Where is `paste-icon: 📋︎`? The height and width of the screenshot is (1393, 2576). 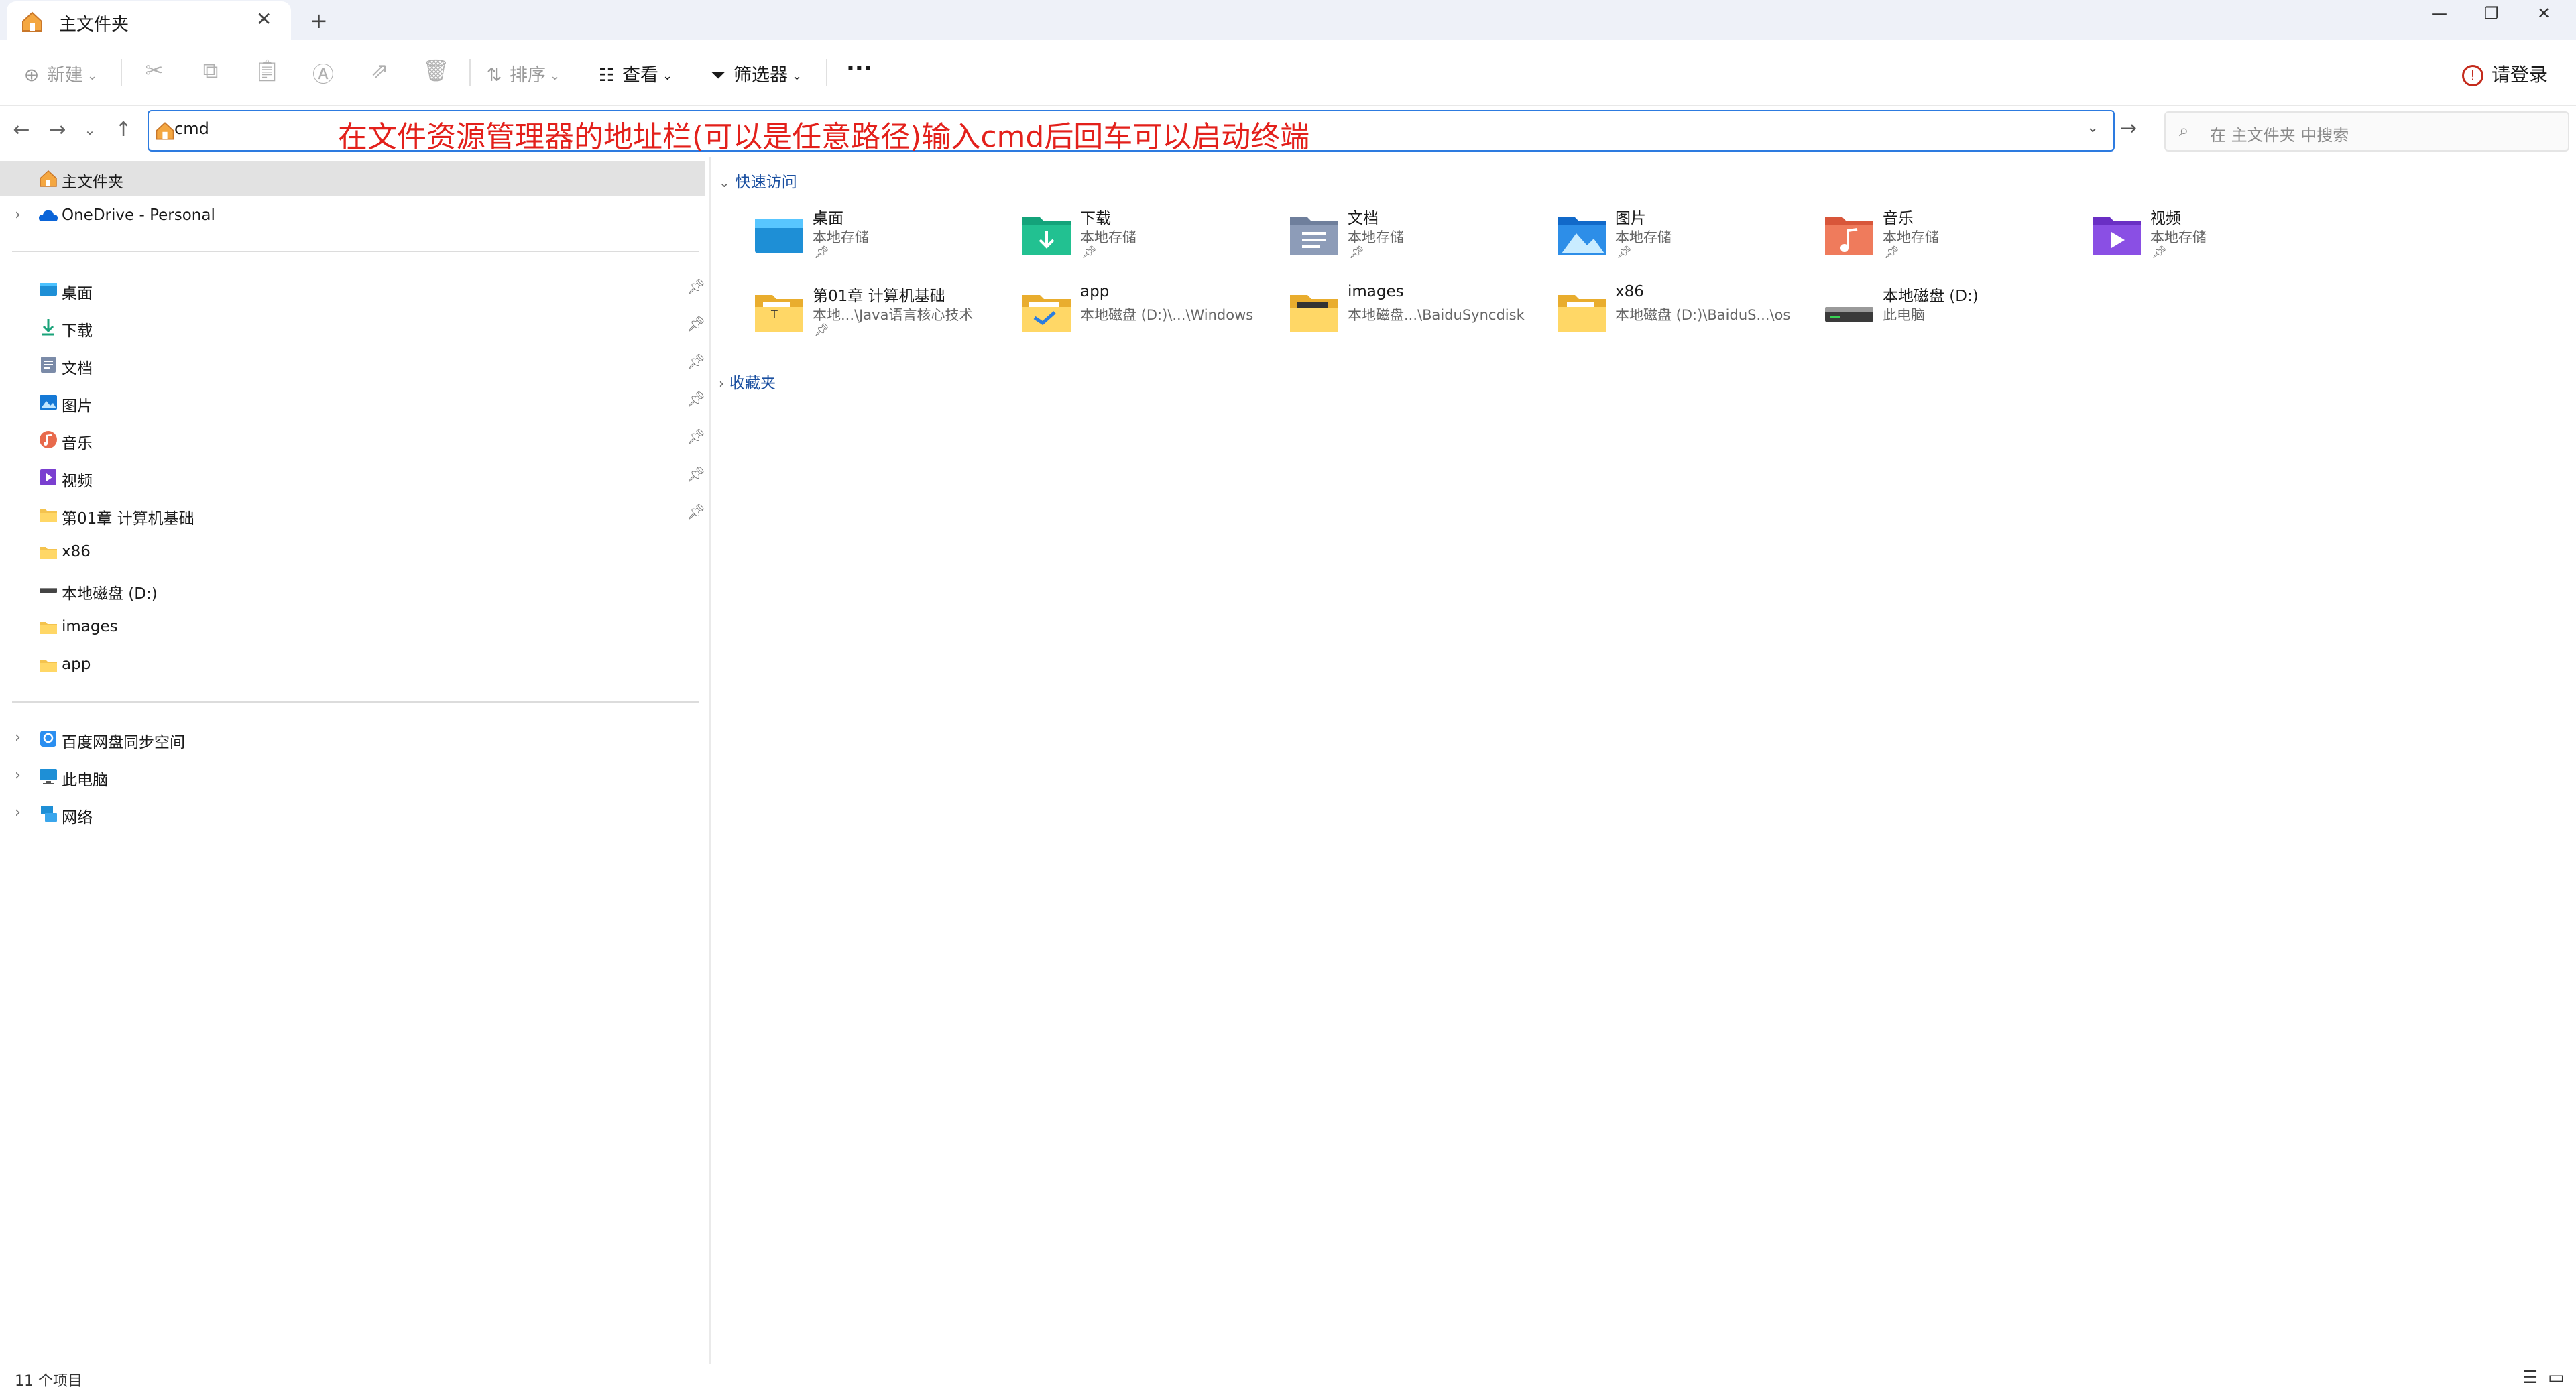
paste-icon: 📋︎ is located at coordinates (267, 71).